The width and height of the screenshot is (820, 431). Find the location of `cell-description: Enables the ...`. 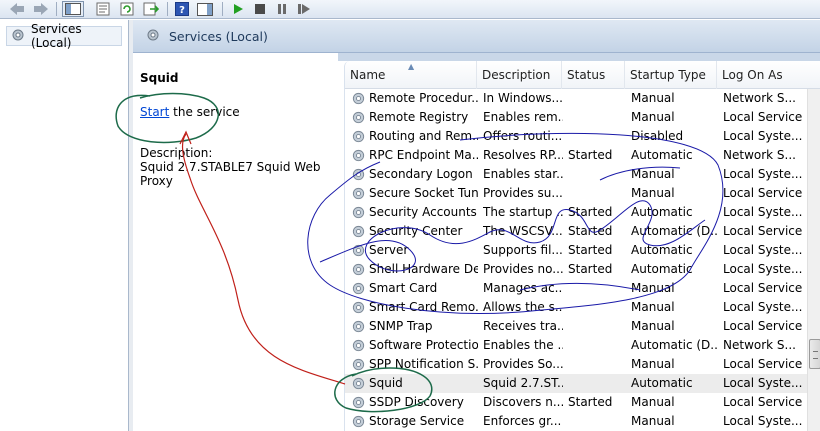

cell-description: Enables the ... is located at coordinates (523, 345).